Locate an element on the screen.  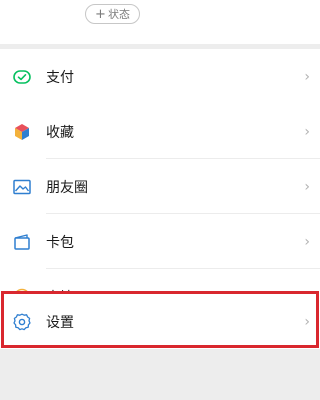
menu-item-favorites: 收藏 › is located at coordinates (160, 131).